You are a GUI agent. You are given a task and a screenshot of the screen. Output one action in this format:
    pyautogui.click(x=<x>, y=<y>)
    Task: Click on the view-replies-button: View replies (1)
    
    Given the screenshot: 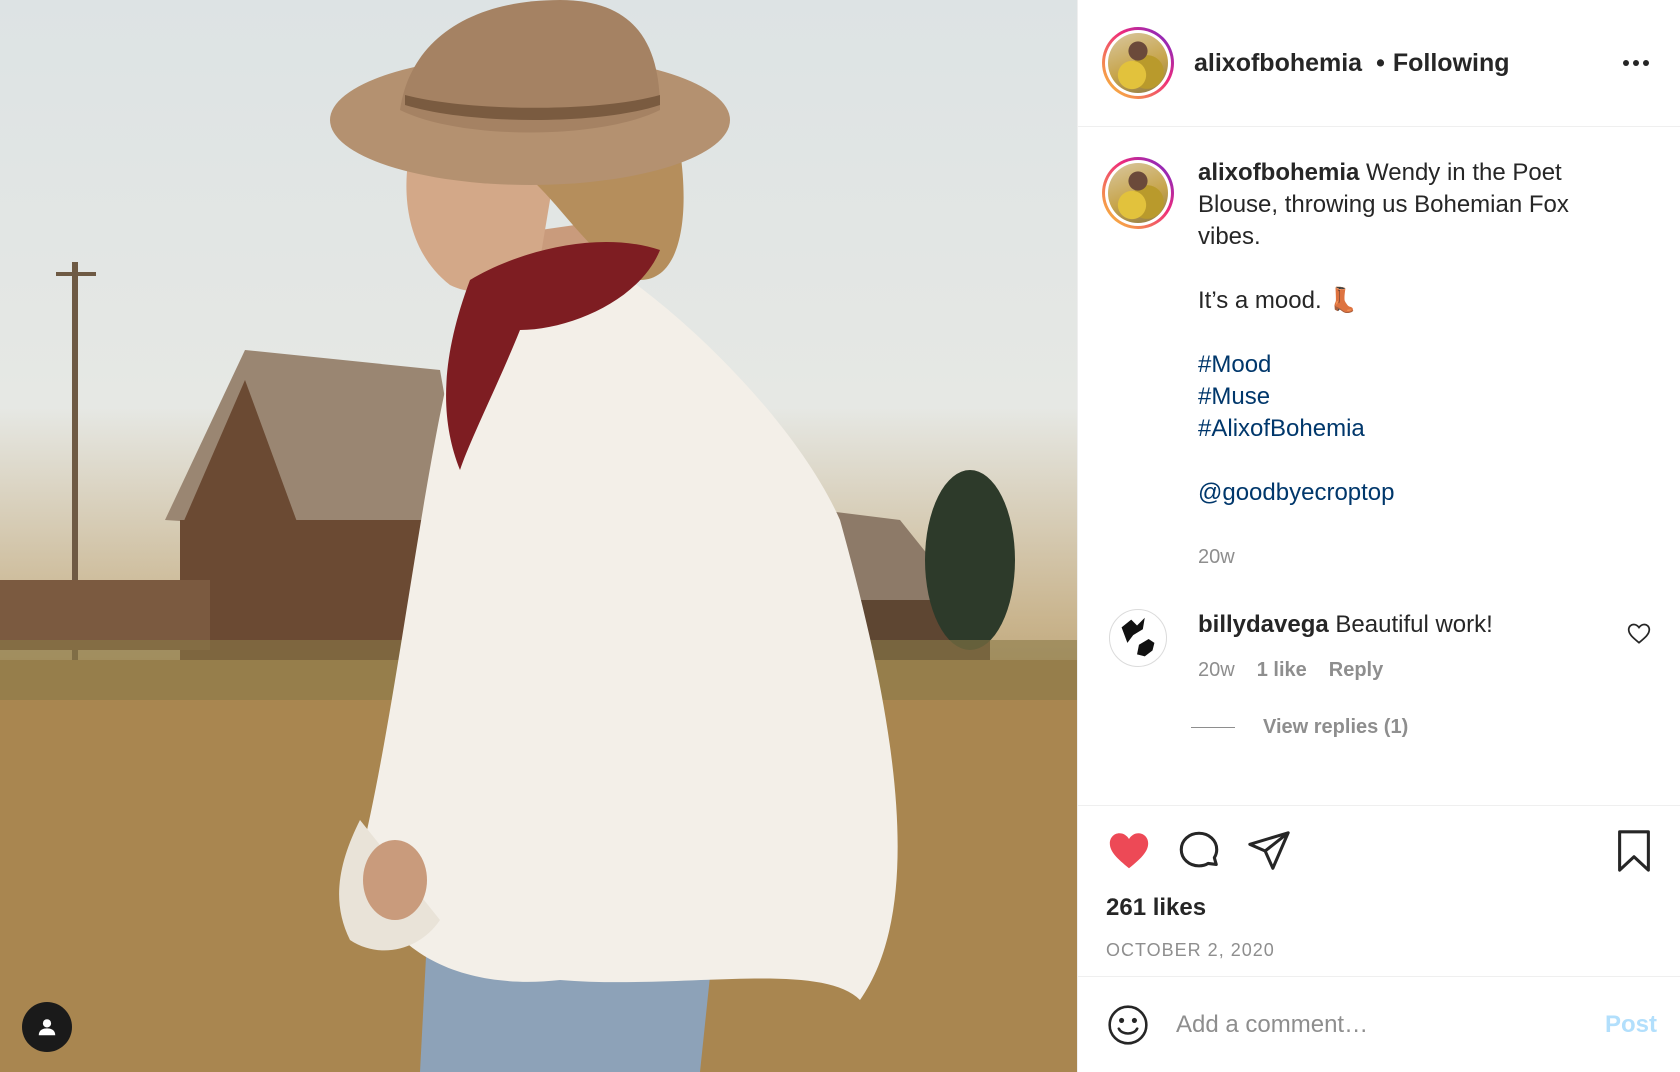 What is the action you would take?
    pyautogui.click(x=1423, y=727)
    